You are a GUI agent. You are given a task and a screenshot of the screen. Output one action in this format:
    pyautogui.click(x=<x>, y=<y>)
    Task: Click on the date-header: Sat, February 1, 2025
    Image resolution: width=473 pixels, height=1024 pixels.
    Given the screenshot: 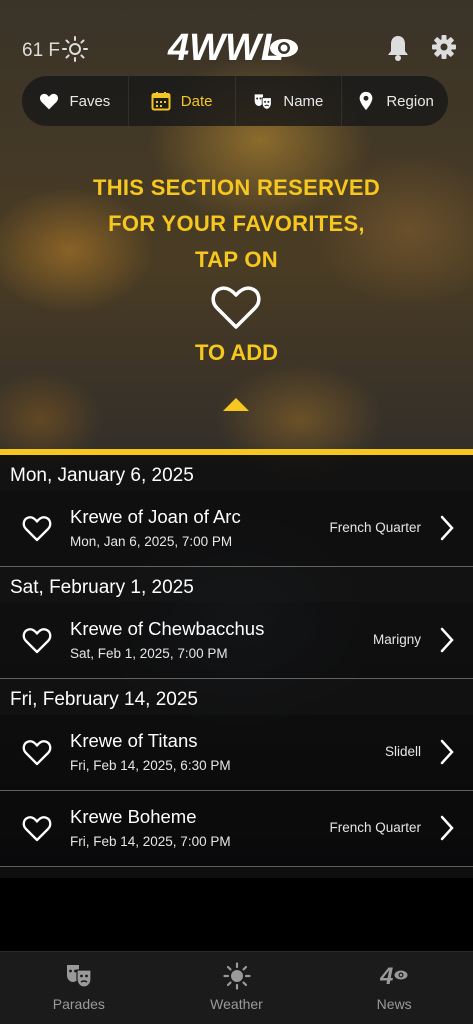 What is the action you would take?
    pyautogui.click(x=236, y=585)
    